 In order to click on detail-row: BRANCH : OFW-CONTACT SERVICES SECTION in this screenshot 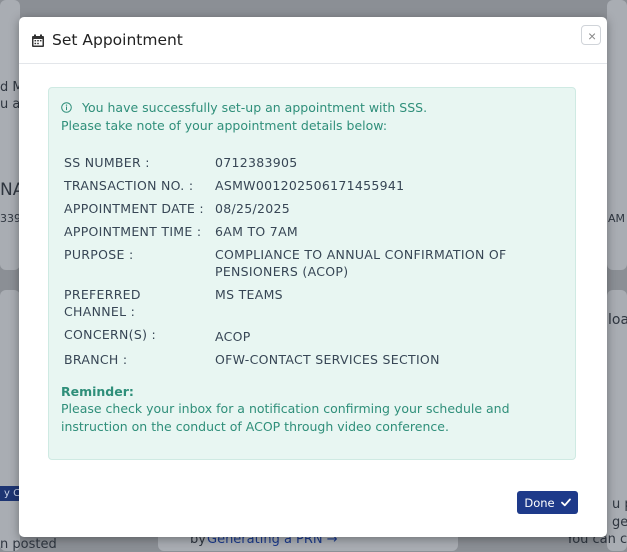, I will do `click(313, 359)`.